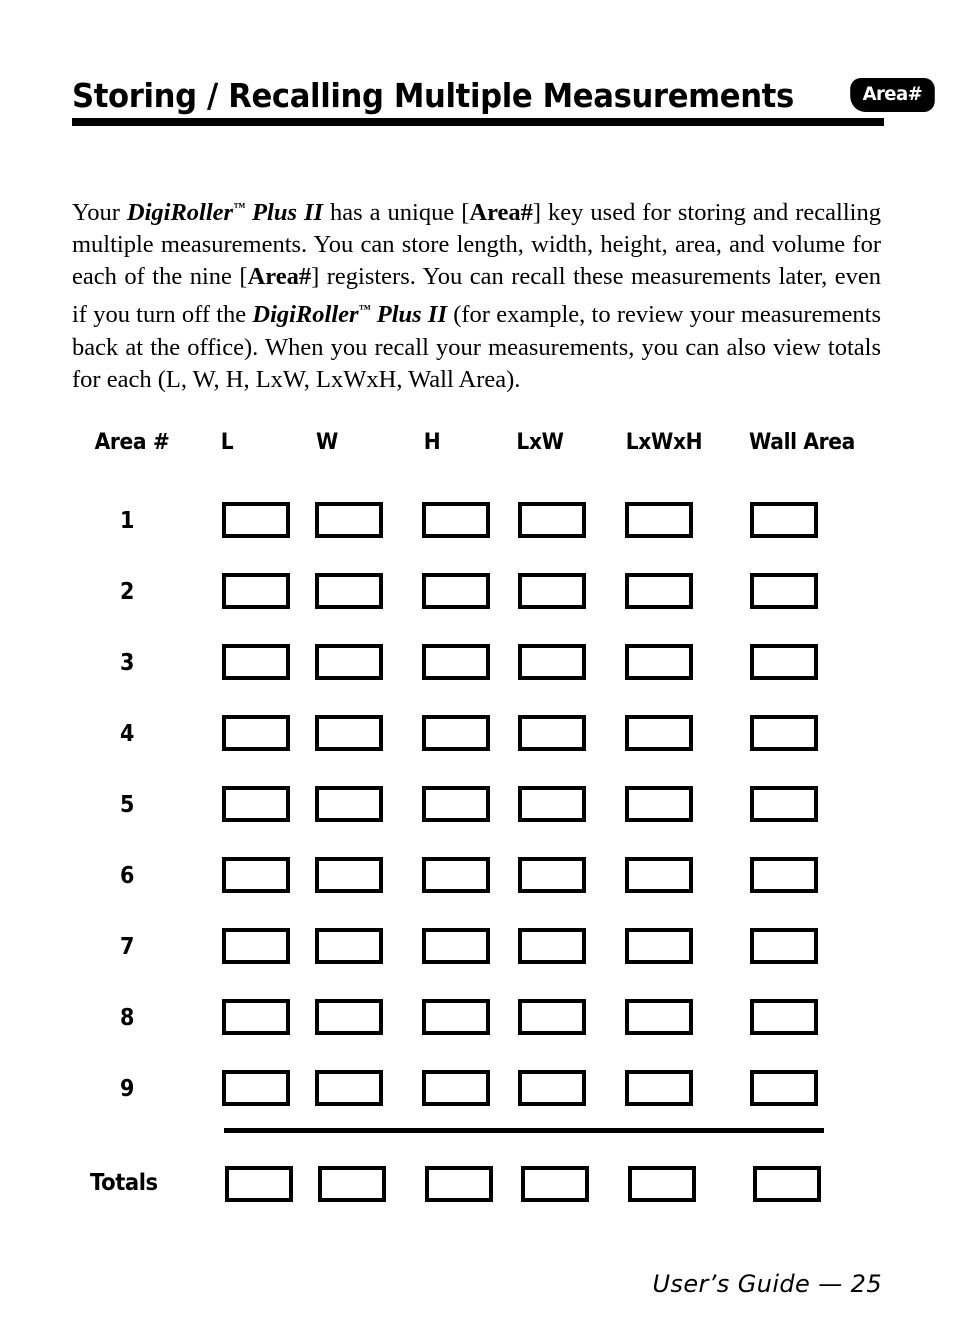  What do you see at coordinates (349, 946) in the screenshot?
I see `entry-box-row7-col2` at bounding box center [349, 946].